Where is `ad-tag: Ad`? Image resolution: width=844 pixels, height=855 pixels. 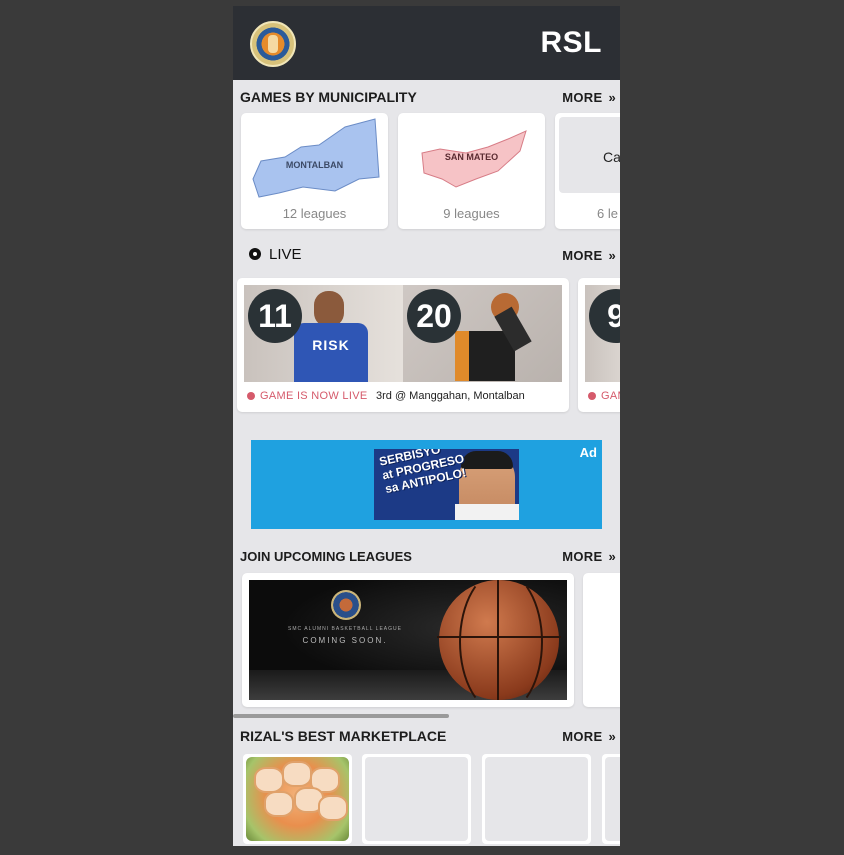
ad-tag: Ad is located at coordinates (588, 452).